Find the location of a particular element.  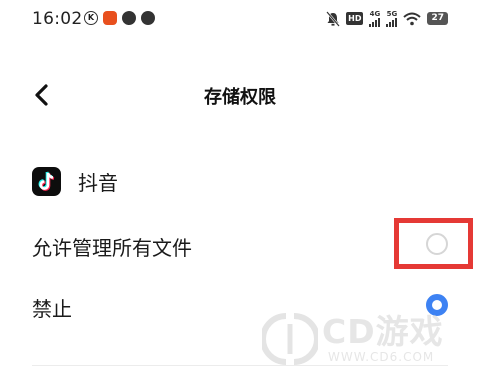

watermark-url: WWW.CD6.COM is located at coordinates (381, 357).